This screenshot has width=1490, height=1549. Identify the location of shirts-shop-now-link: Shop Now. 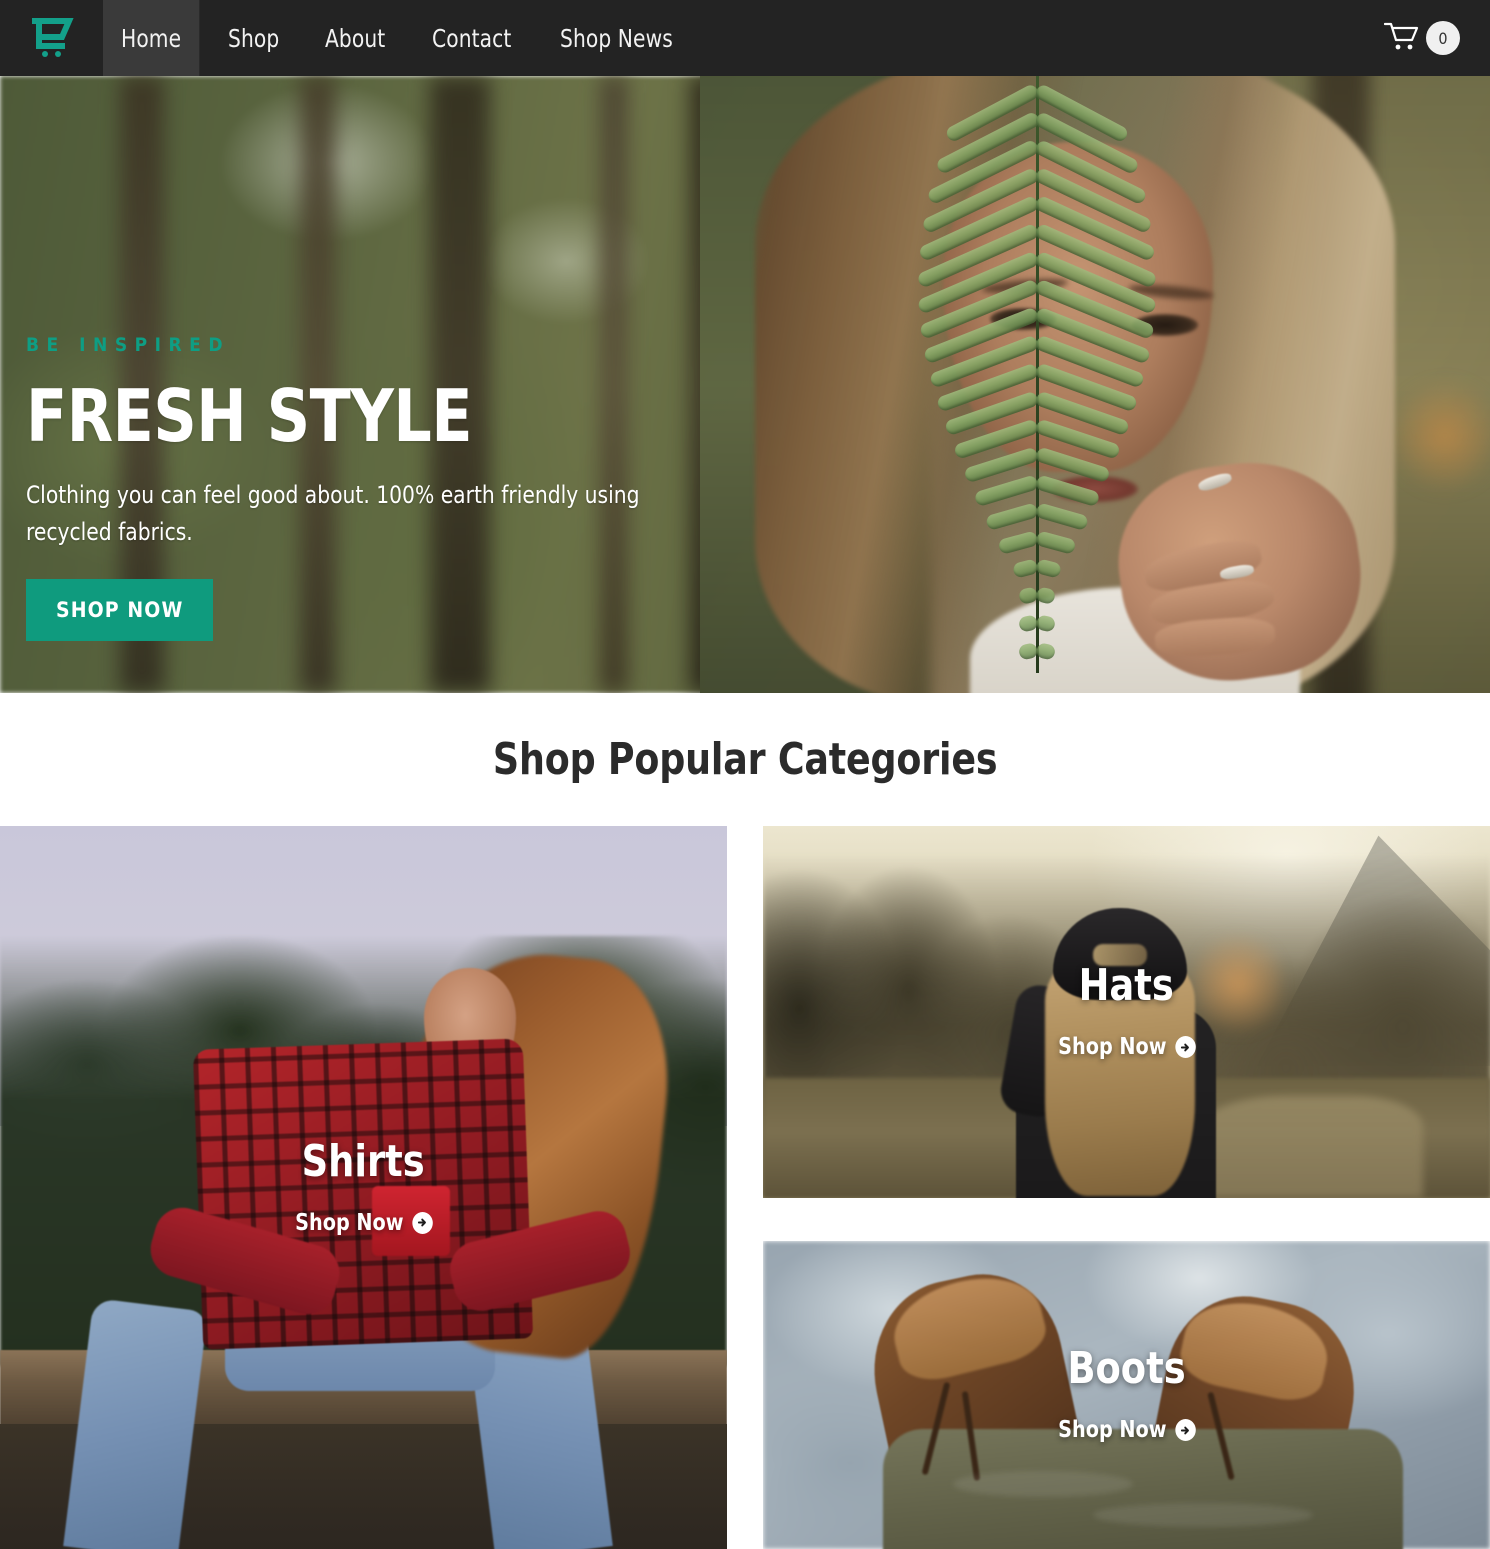
(363, 1222).